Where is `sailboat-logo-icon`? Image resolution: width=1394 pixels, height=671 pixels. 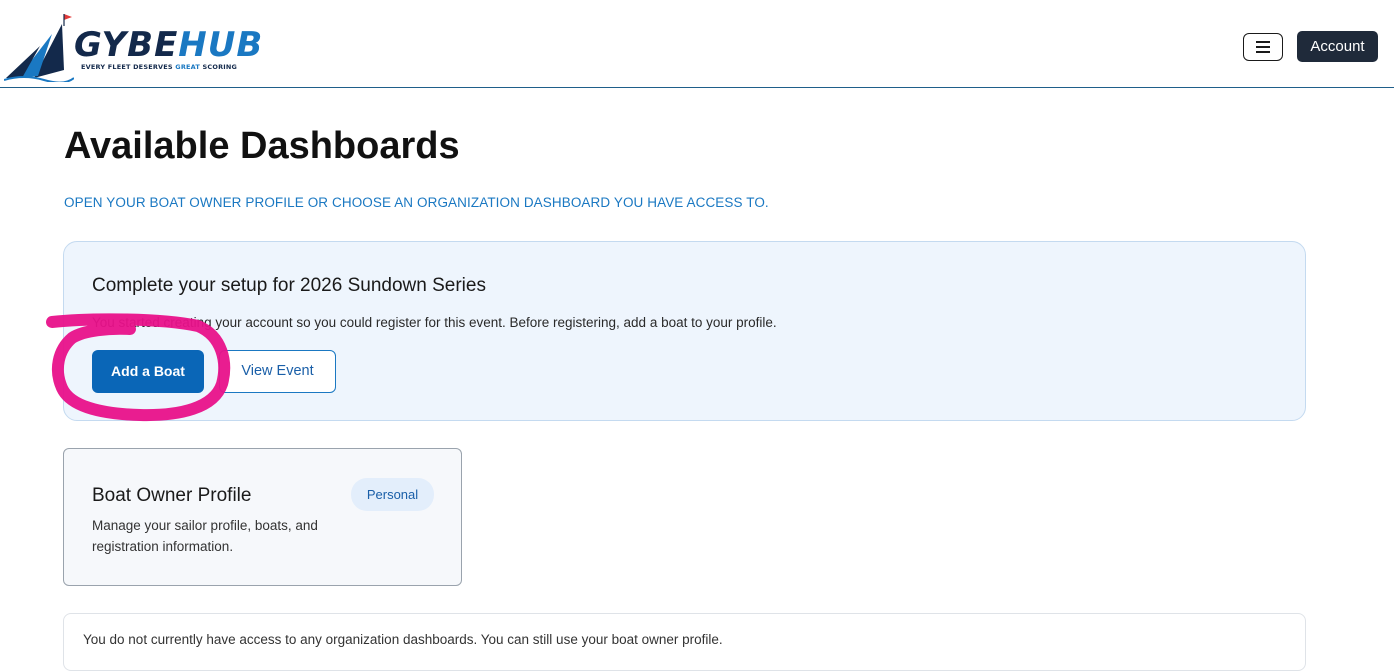 sailboat-logo-icon is located at coordinates (39, 48).